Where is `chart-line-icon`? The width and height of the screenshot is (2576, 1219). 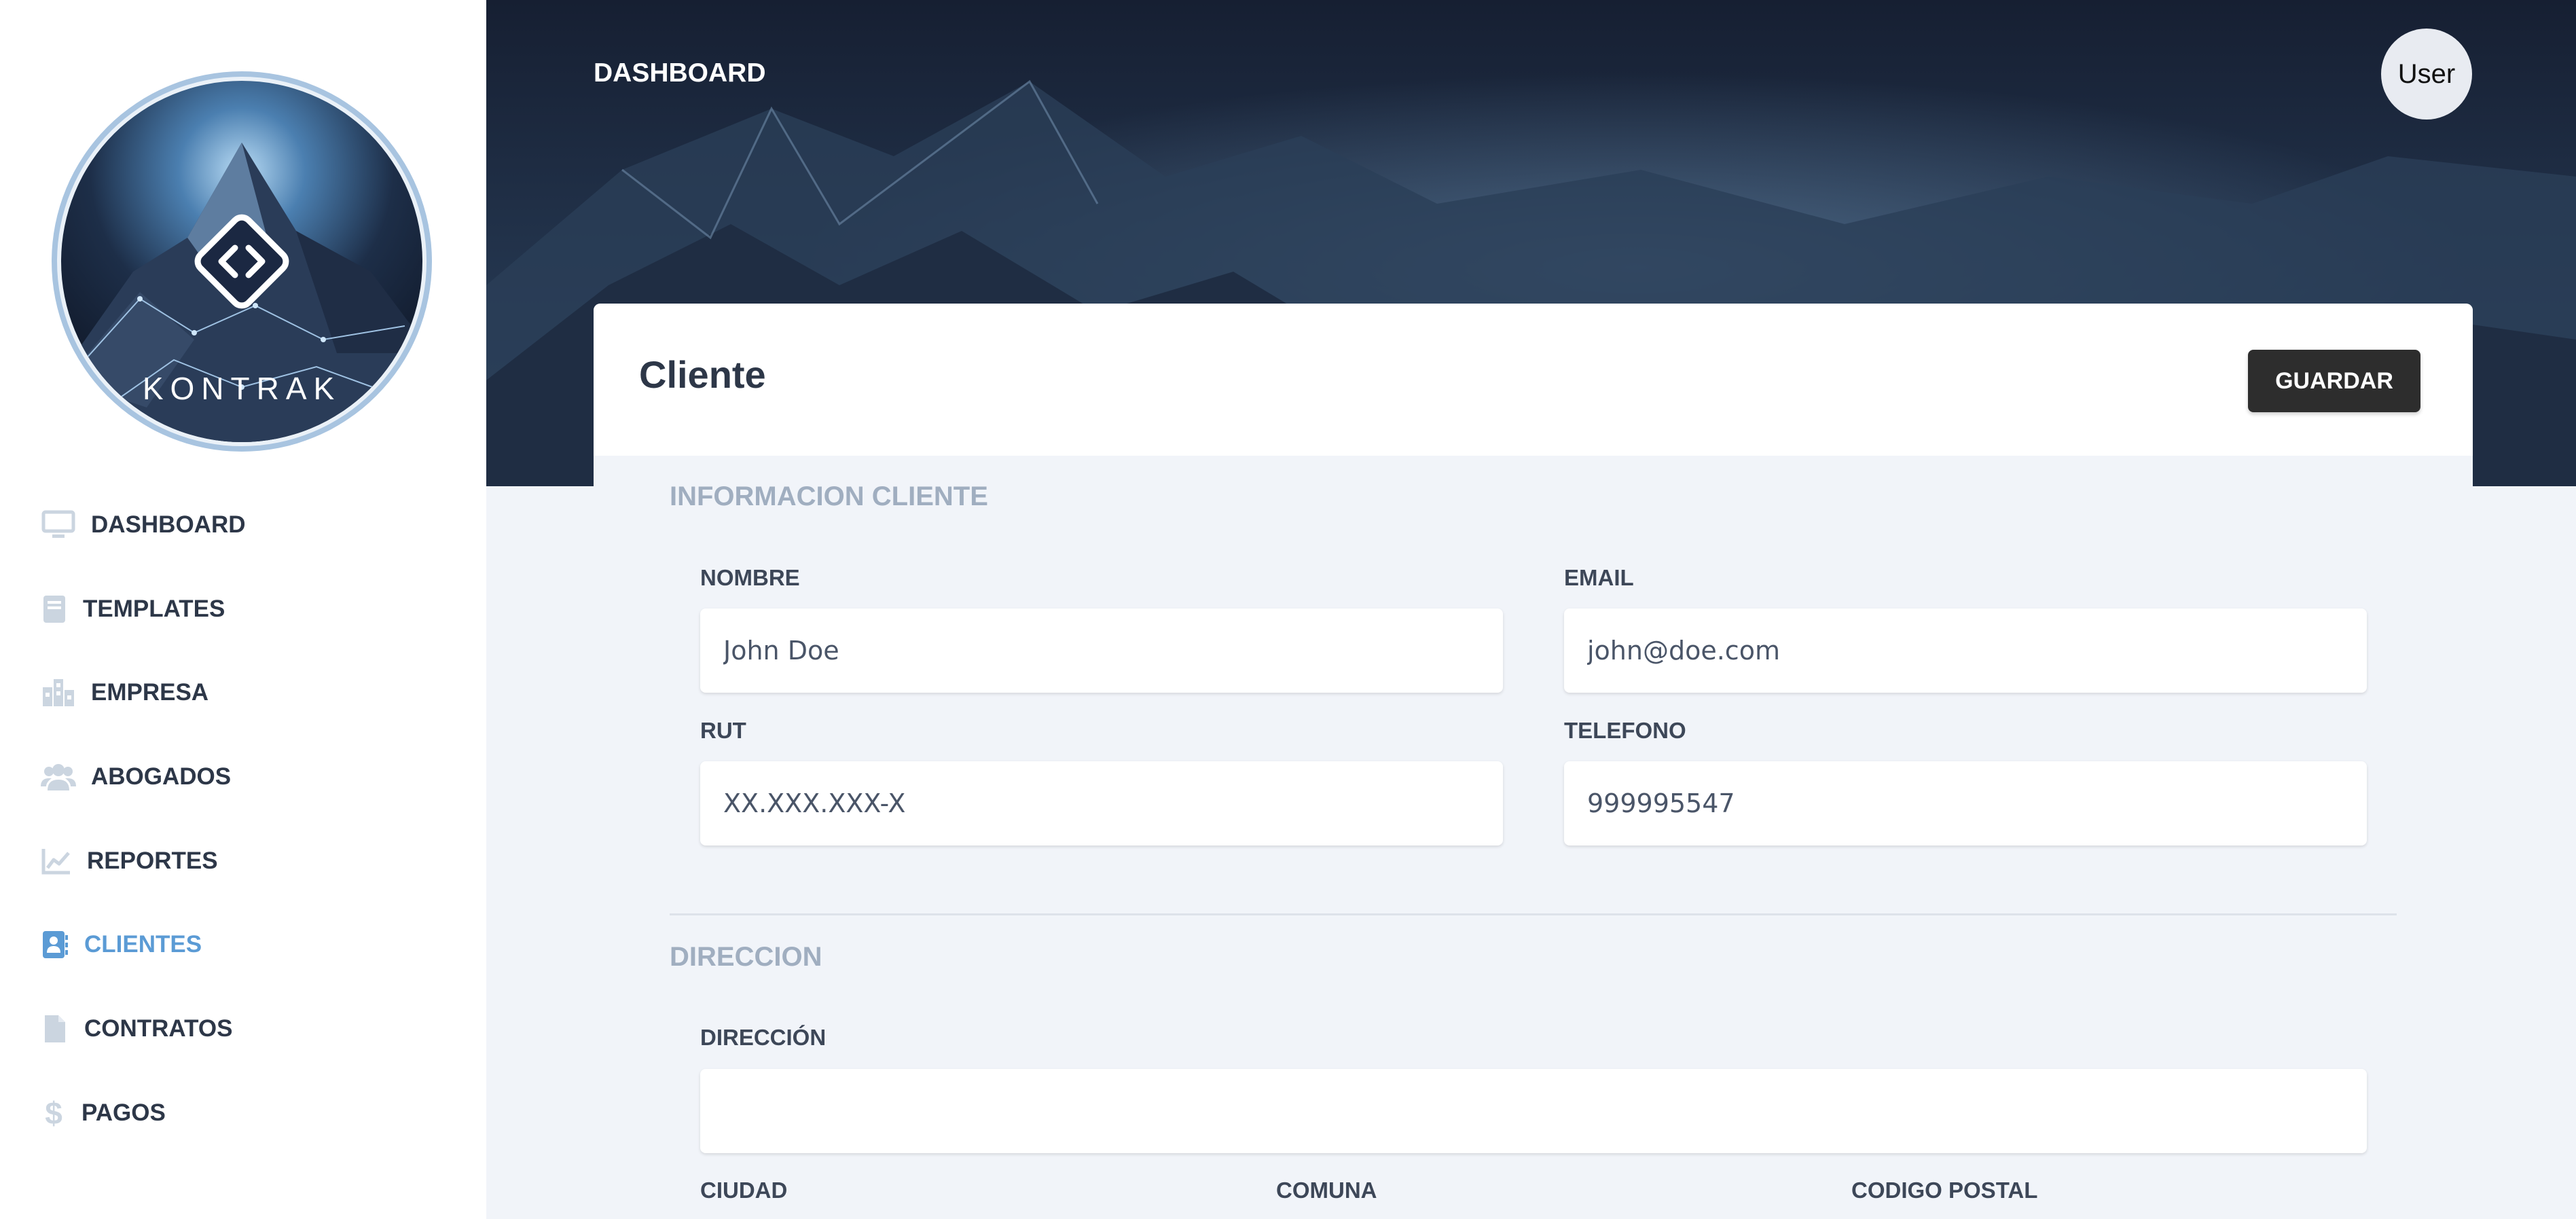 chart-line-icon is located at coordinates (56, 861).